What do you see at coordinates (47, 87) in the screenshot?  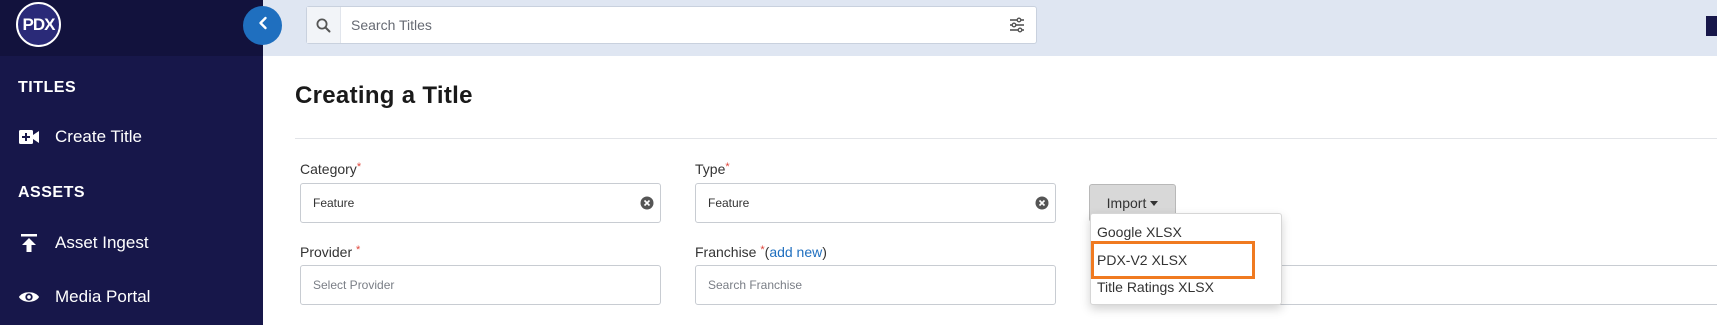 I see `section-title-titles: TITLES` at bounding box center [47, 87].